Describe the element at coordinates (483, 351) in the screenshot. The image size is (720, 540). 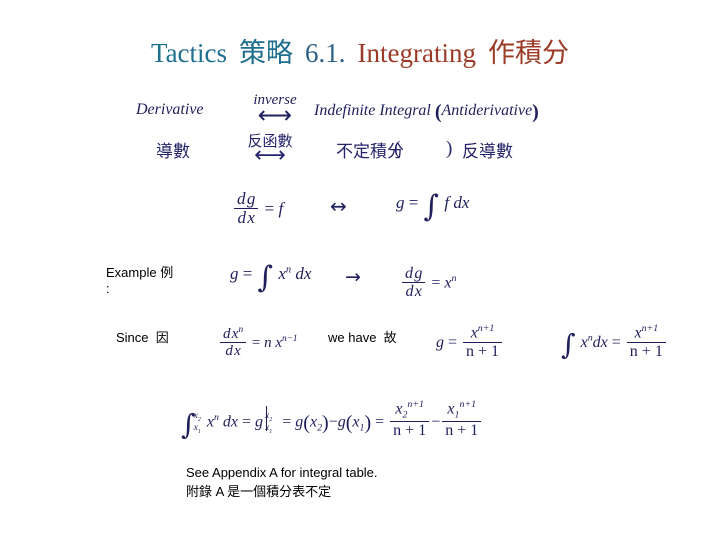
I see `g-result-den: n + 1` at that location.